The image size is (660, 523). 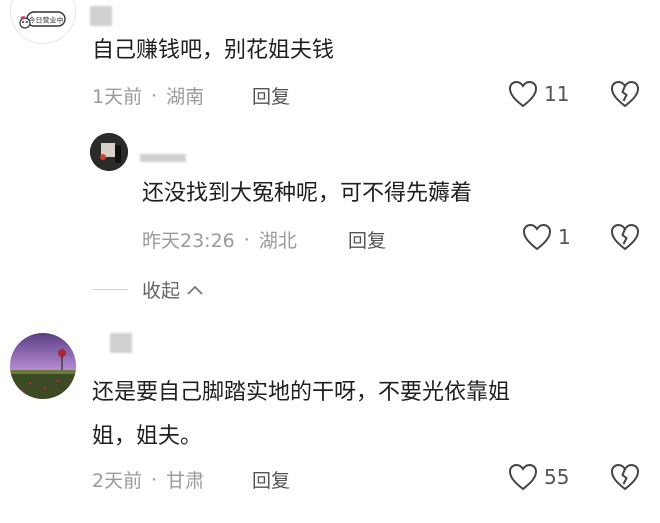 I want to click on sticker-avatar-icon: 今日营业中, so click(x=43, y=21).